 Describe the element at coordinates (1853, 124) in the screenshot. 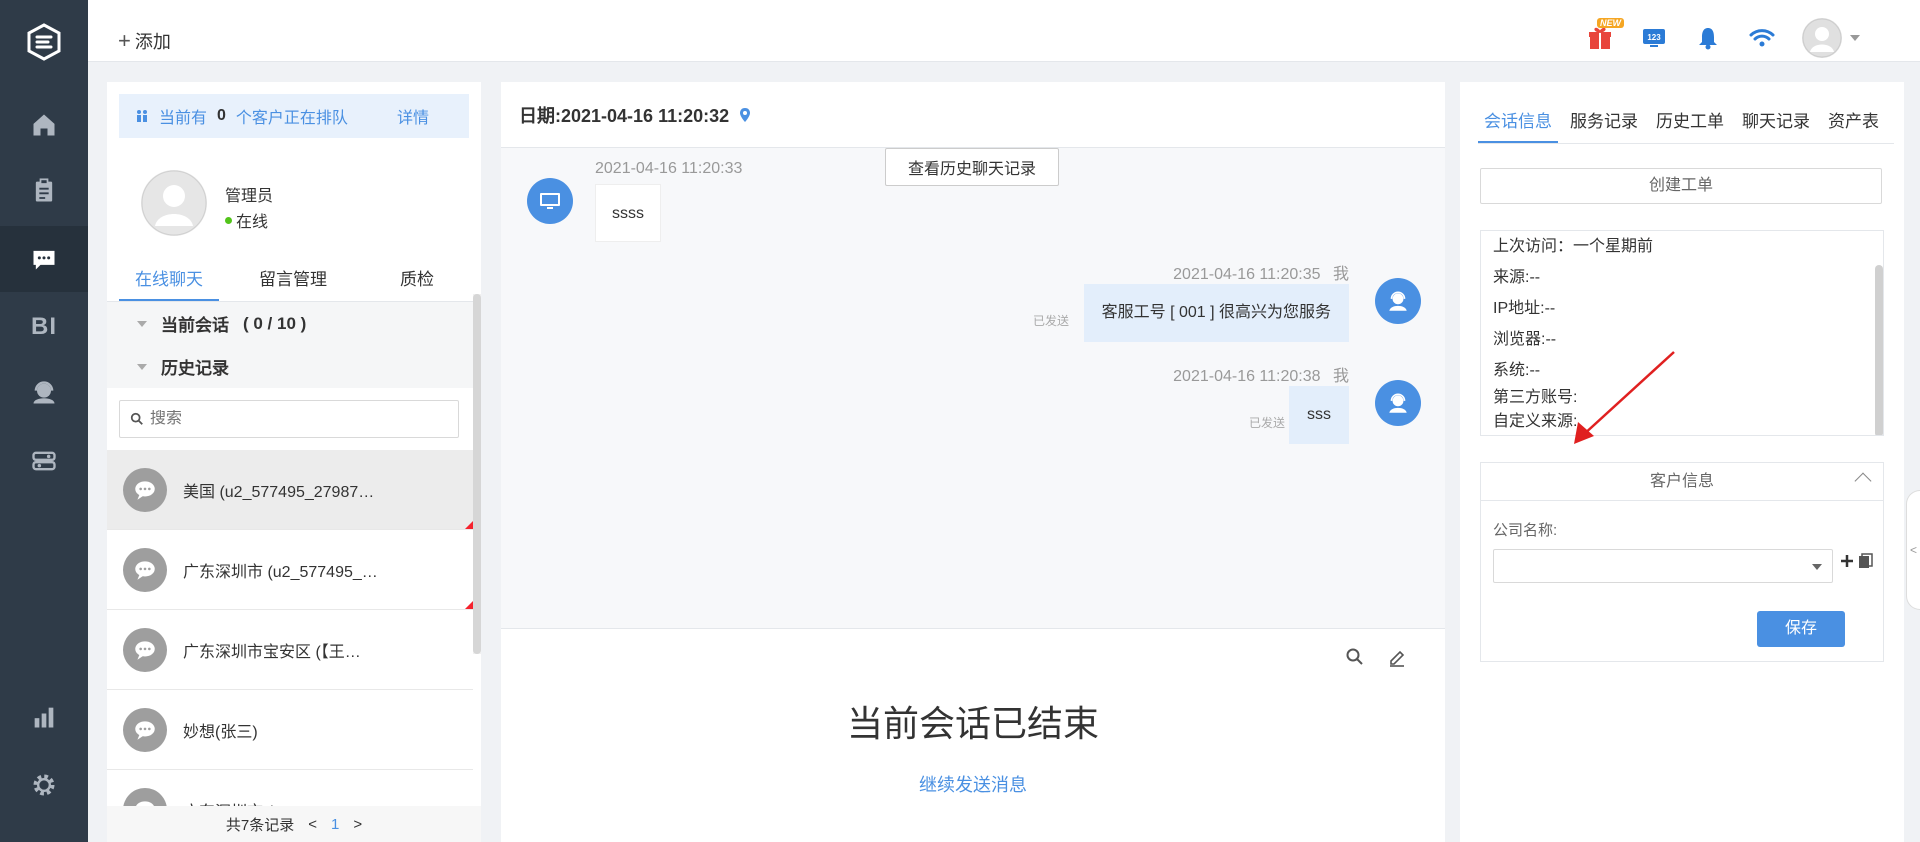

I see `tab-assets: 资产表` at that location.